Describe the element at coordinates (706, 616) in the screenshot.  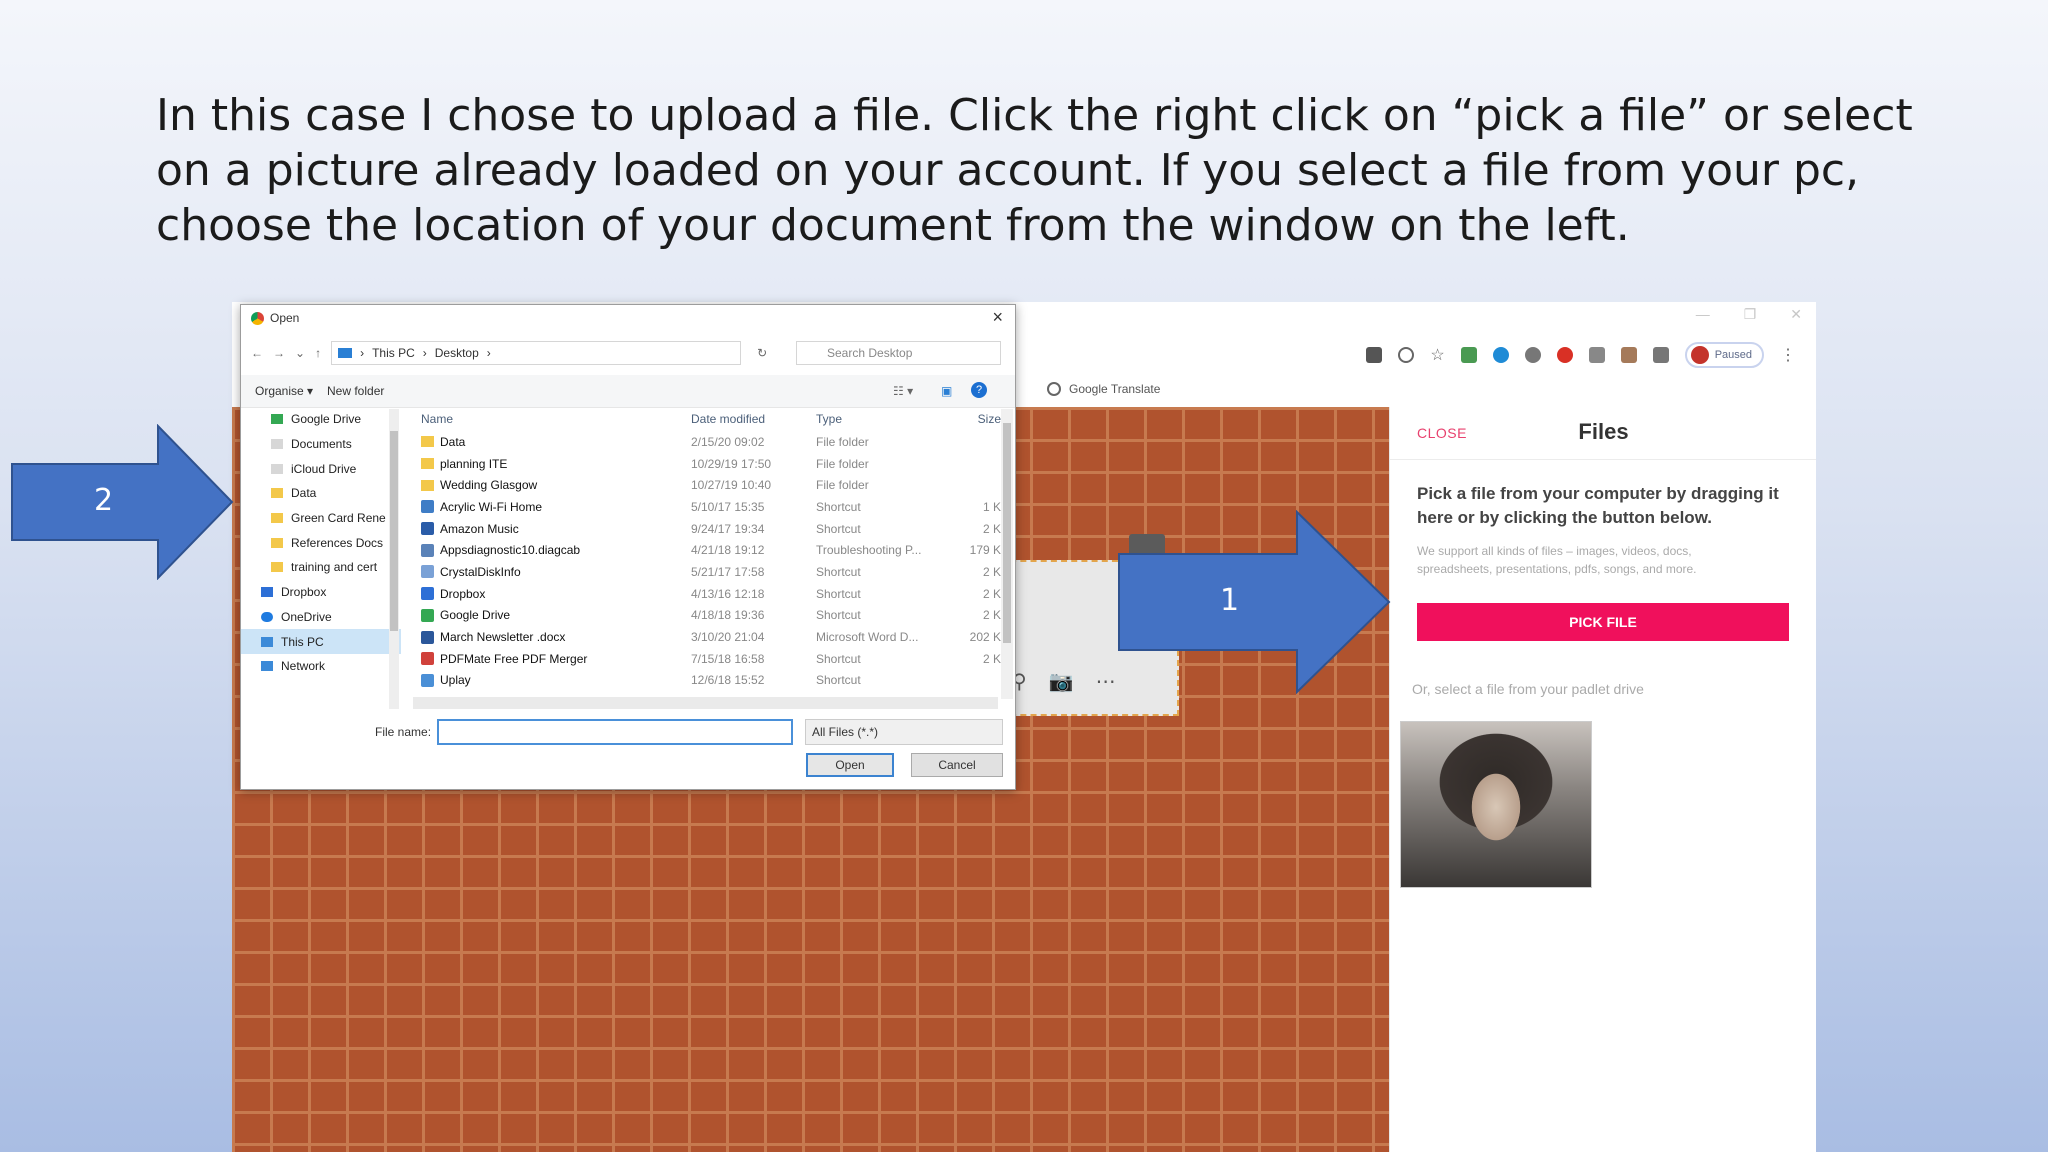
I see `file-row: Google Drive 4/18/18 19:36 Shortcut 2 K` at that location.